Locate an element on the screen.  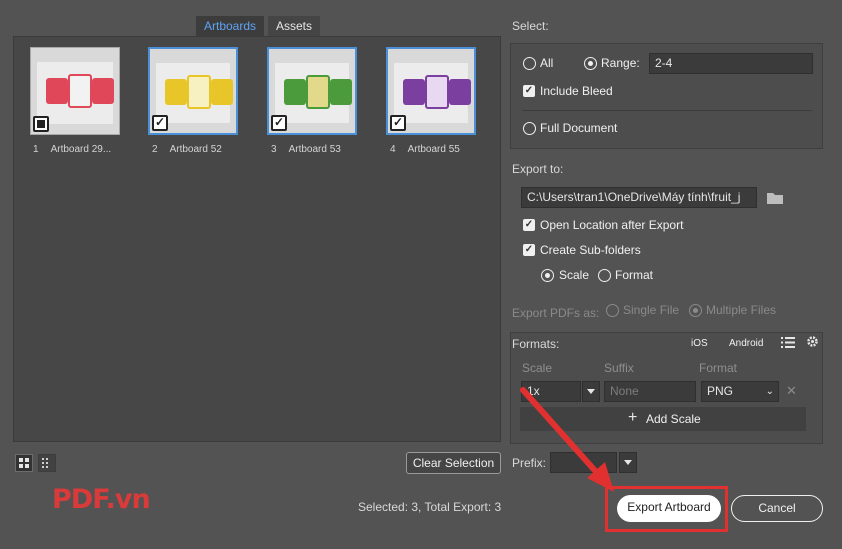
tab-assets: Assets is located at coordinates (294, 26).